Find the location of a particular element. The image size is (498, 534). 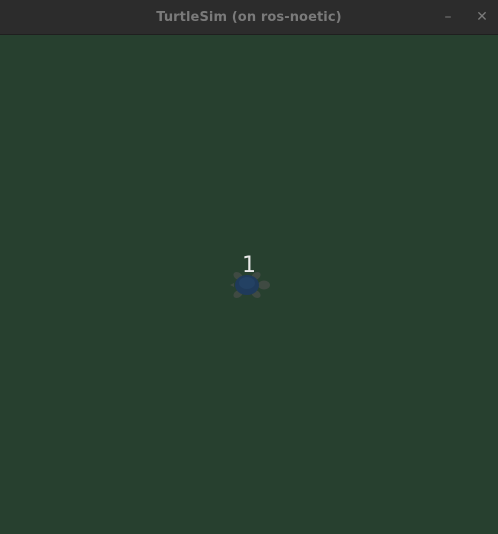

title-bar: TurtleSim (on ros-noetic) – ✕ is located at coordinates (249, 17).